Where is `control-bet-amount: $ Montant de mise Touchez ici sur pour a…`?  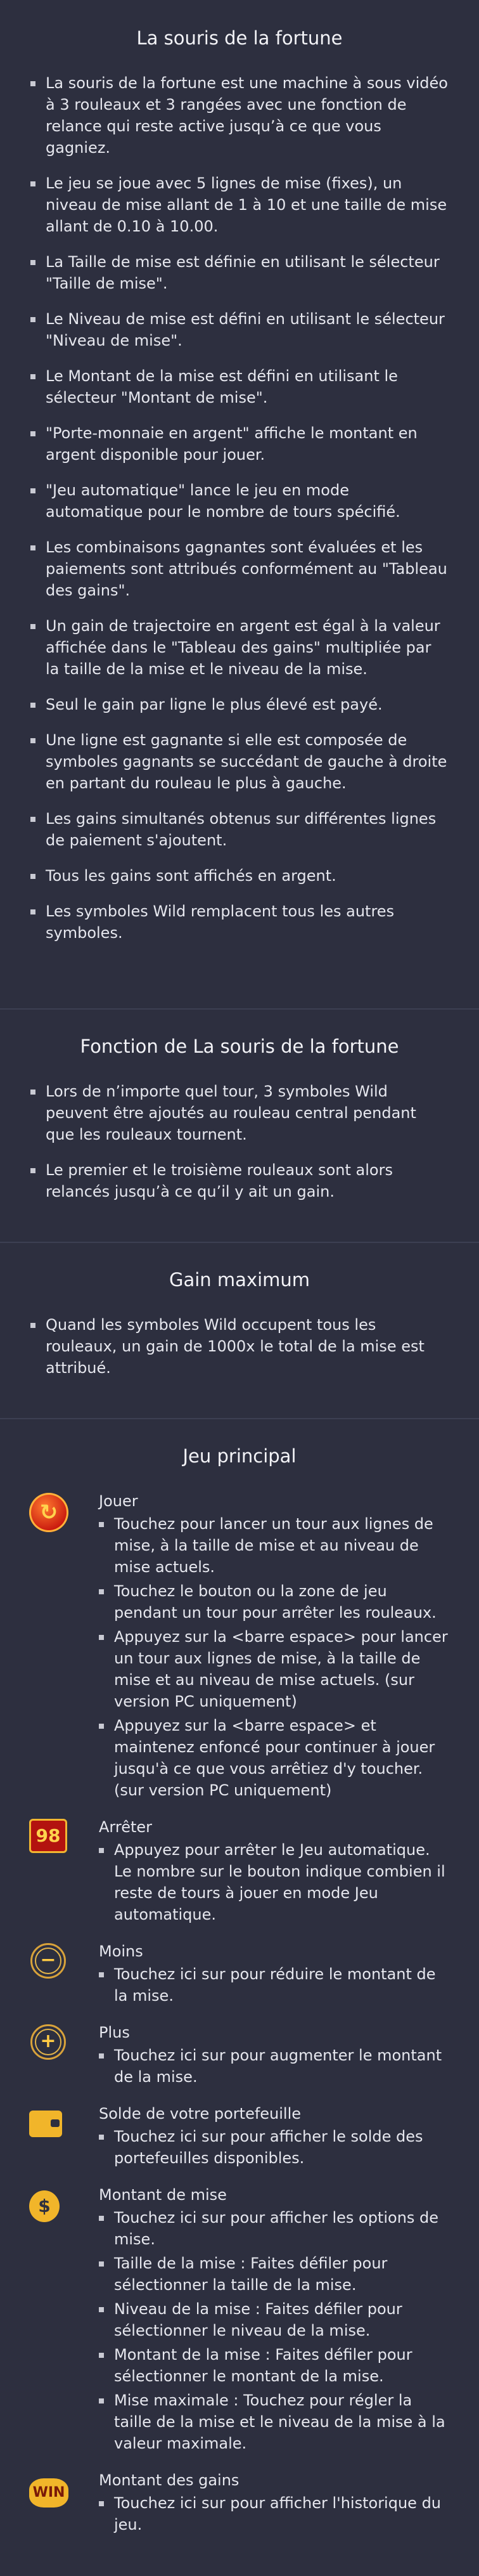 control-bet-amount: $ Montant de mise Touchez ici sur pour a… is located at coordinates (239, 2320).